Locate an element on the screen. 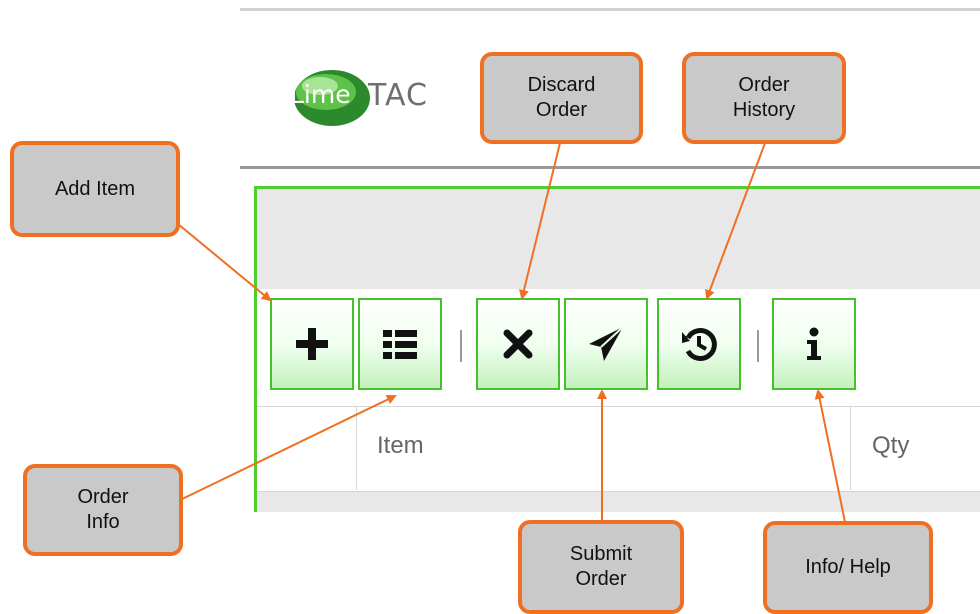 This screenshot has height=614, width=980. plus-icon is located at coordinates (312, 344).